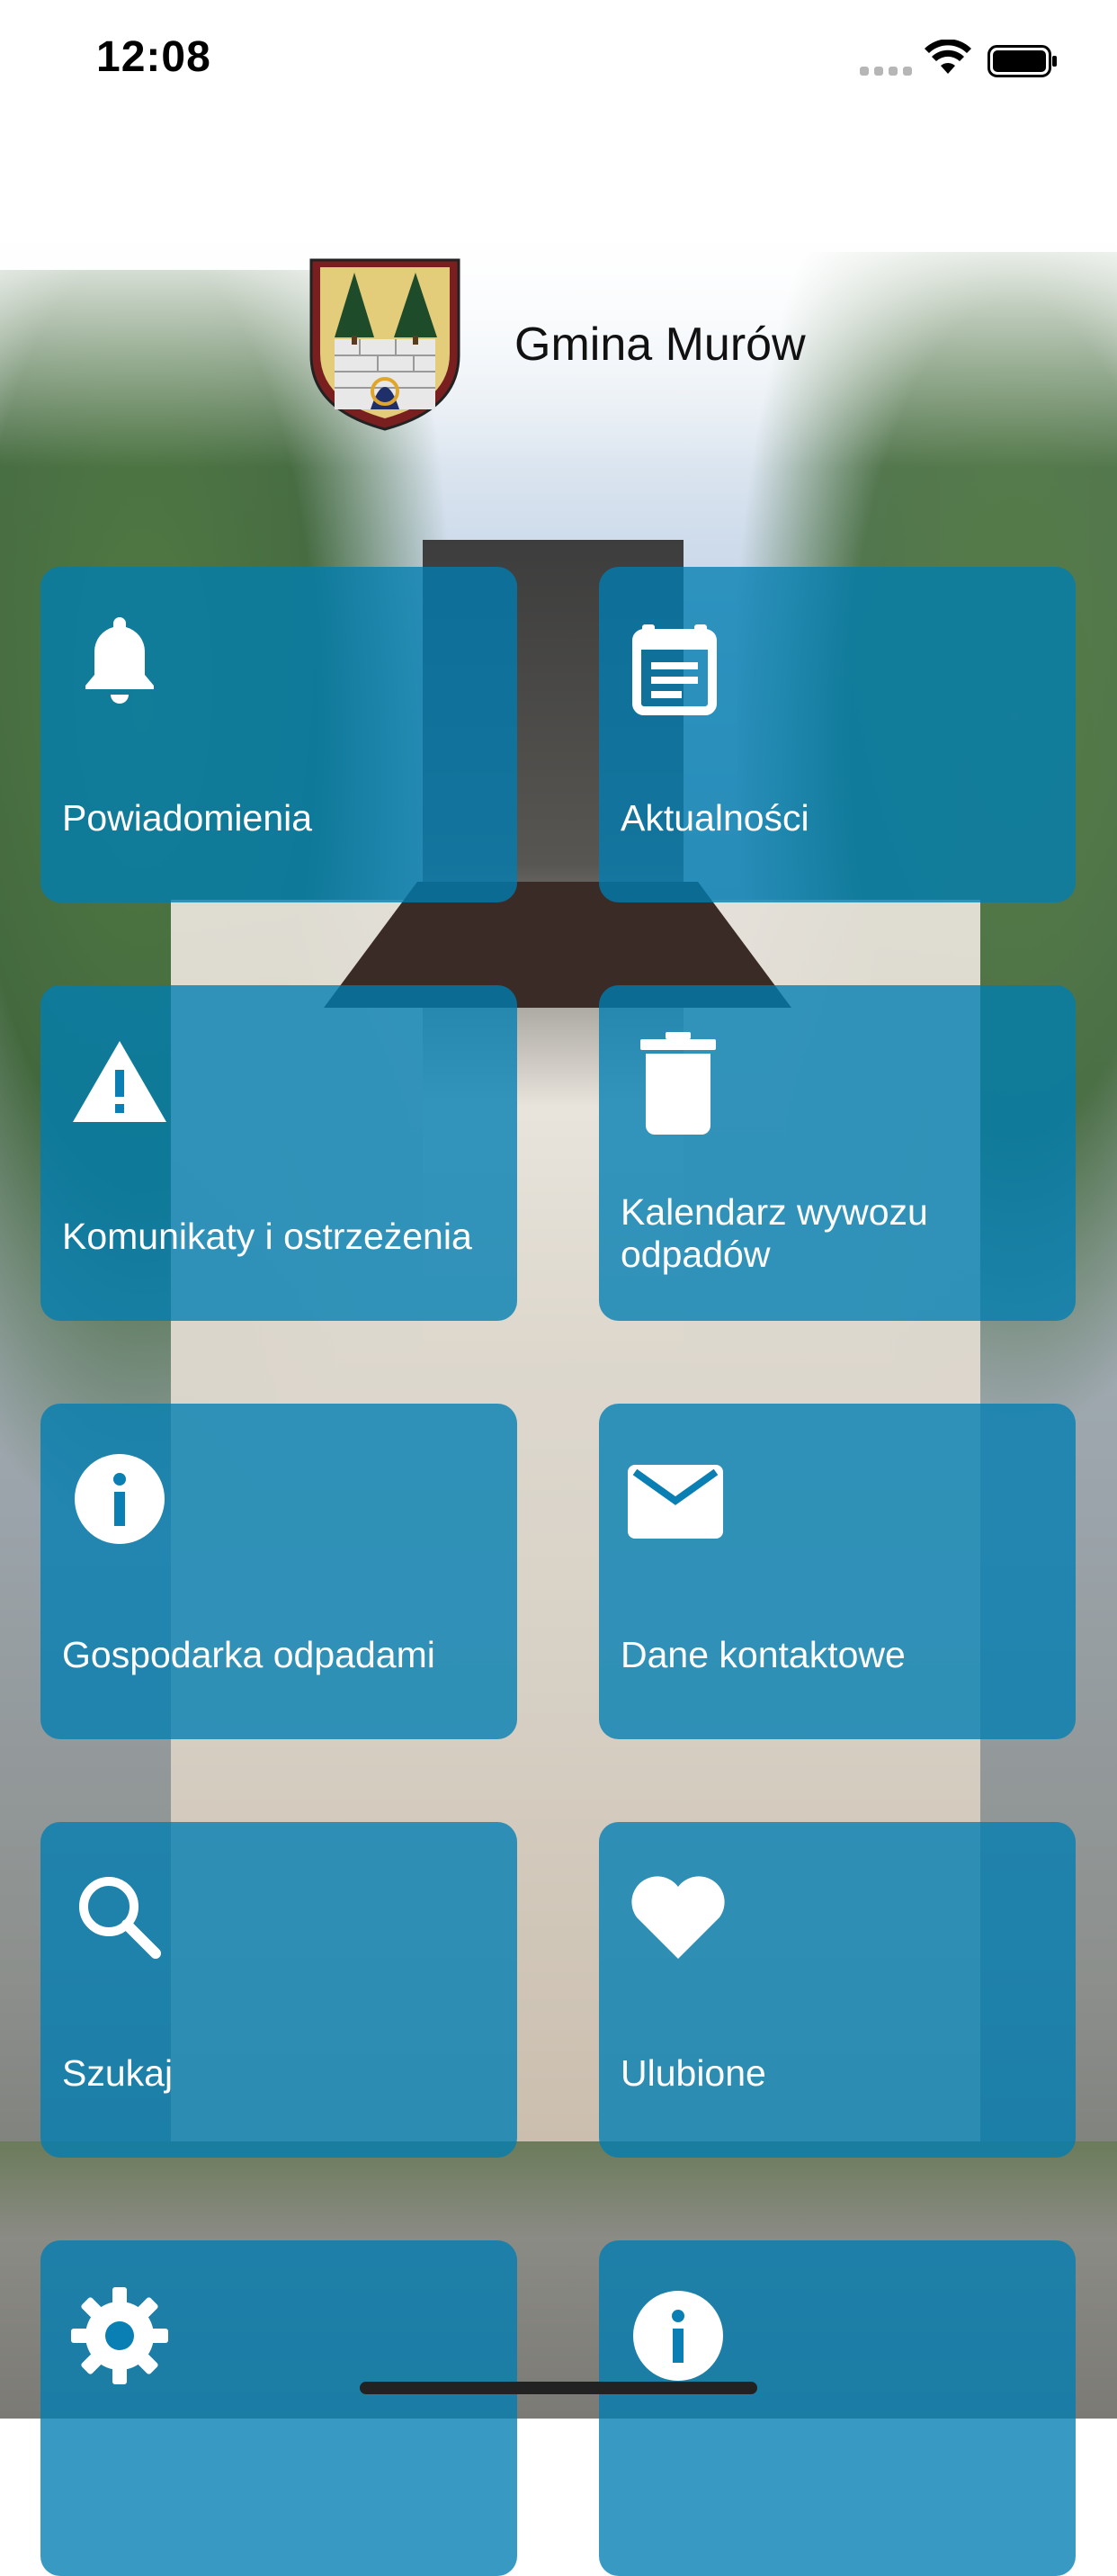 The height and width of the screenshot is (2576, 1117). I want to click on tile-label: Szukaj, so click(118, 2073).